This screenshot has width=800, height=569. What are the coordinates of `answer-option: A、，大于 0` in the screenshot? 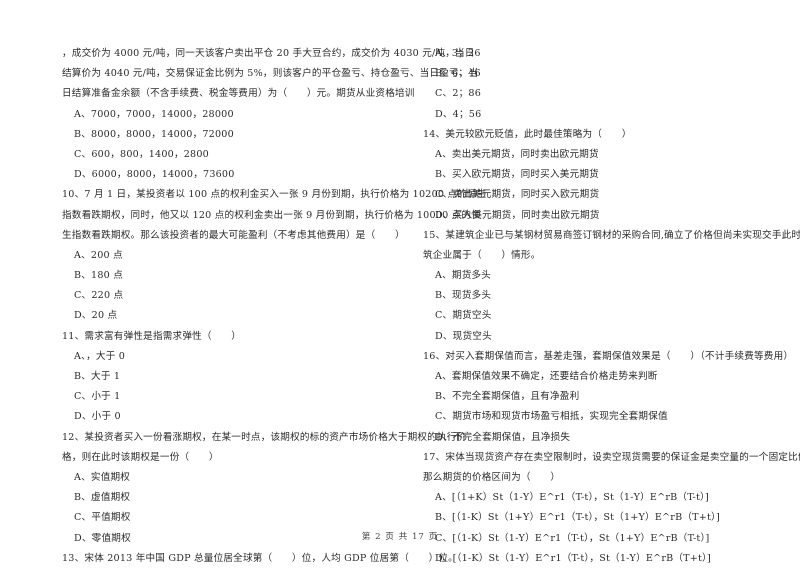 It's located at (100, 356).